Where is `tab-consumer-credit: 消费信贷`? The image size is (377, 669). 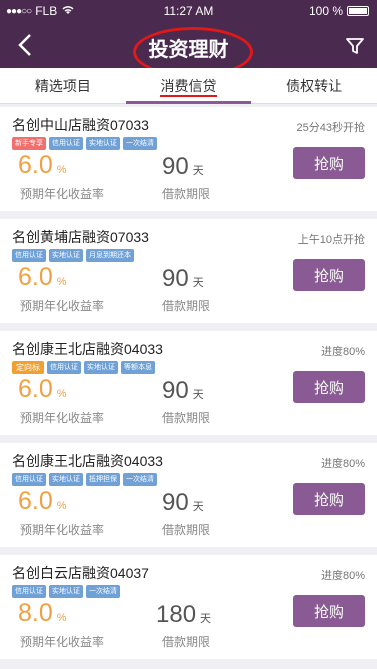 tab-consumer-credit: 消费信贷 is located at coordinates (188, 86).